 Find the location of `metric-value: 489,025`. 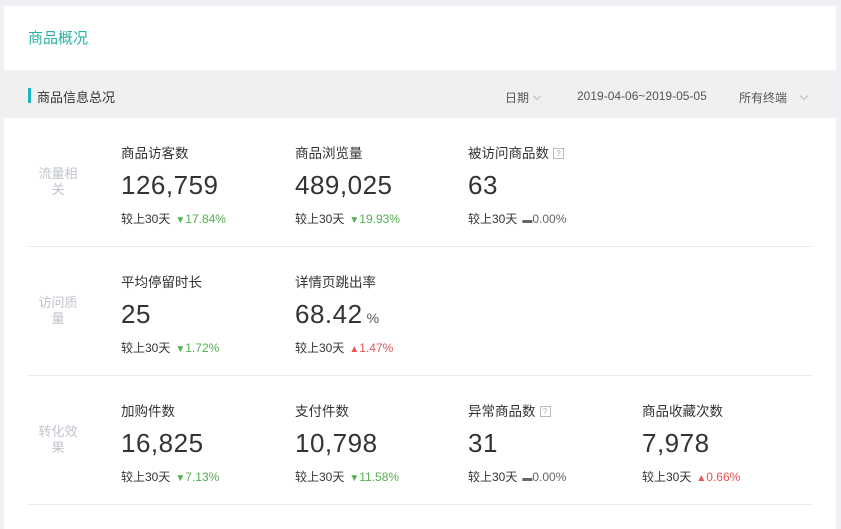

metric-value: 489,025 is located at coordinates (344, 185).